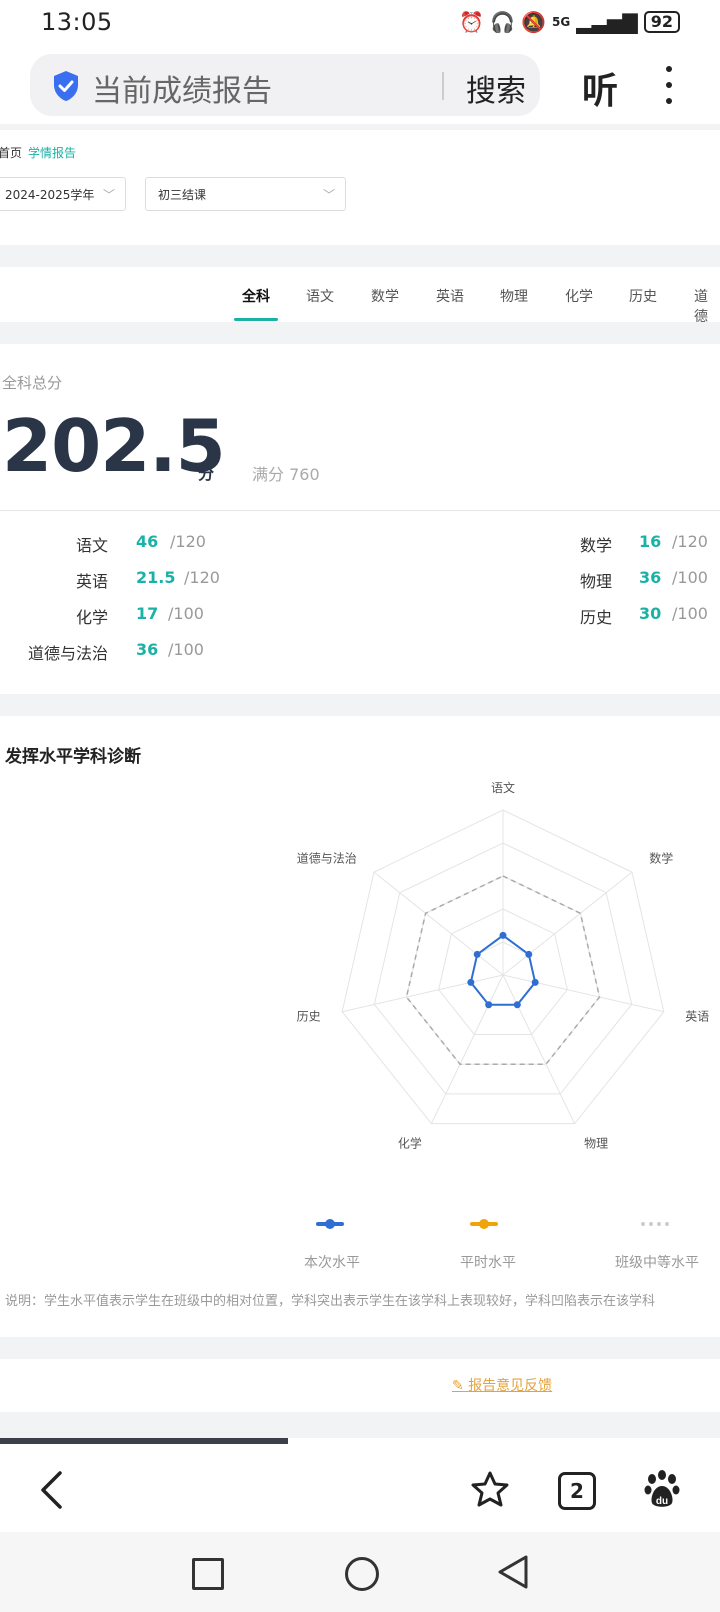 The width and height of the screenshot is (720, 1612). Describe the element at coordinates (661, 857) in the screenshot. I see `radar-axis-label: 数学` at that location.